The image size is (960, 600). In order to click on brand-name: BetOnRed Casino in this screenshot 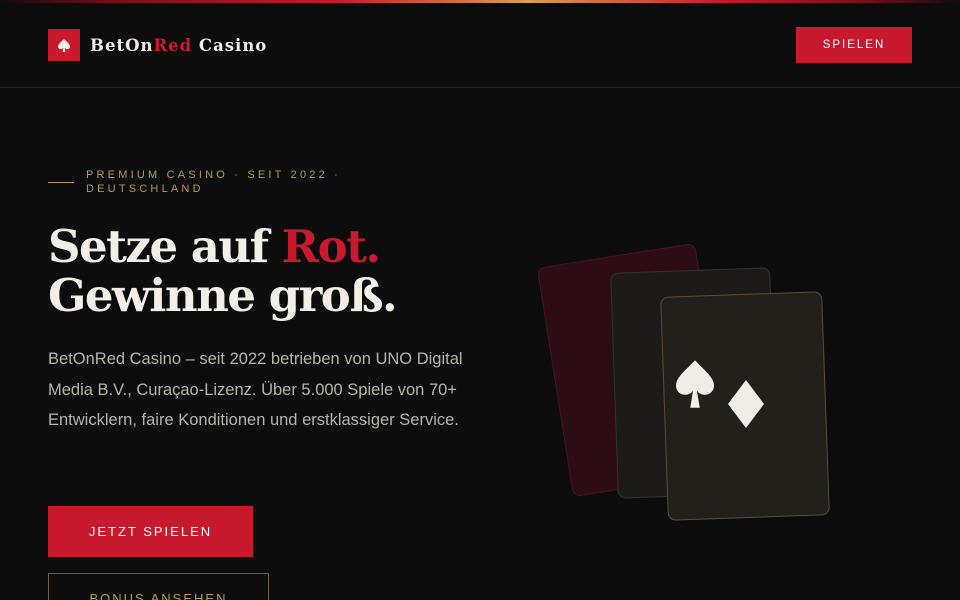, I will do `click(179, 45)`.